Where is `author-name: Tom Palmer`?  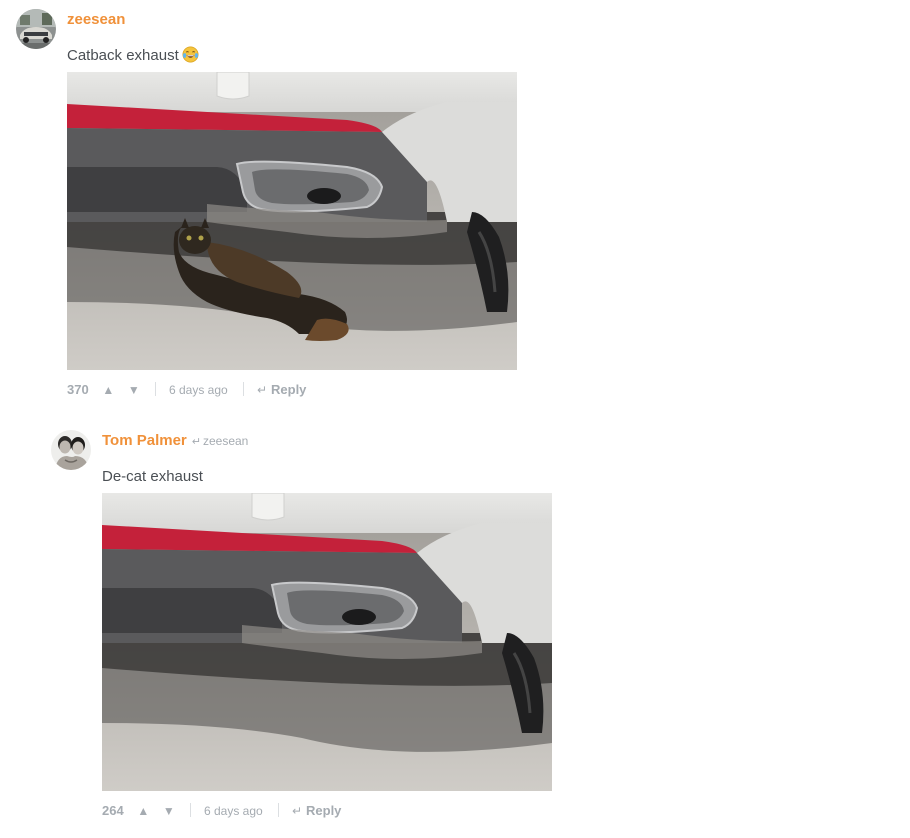
author-name: Tom Palmer is located at coordinates (144, 440).